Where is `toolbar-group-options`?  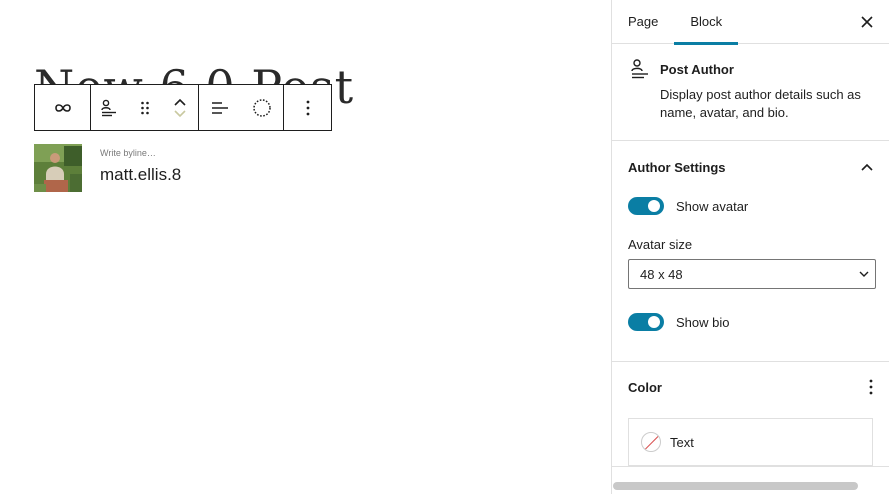 toolbar-group-options is located at coordinates (307, 107).